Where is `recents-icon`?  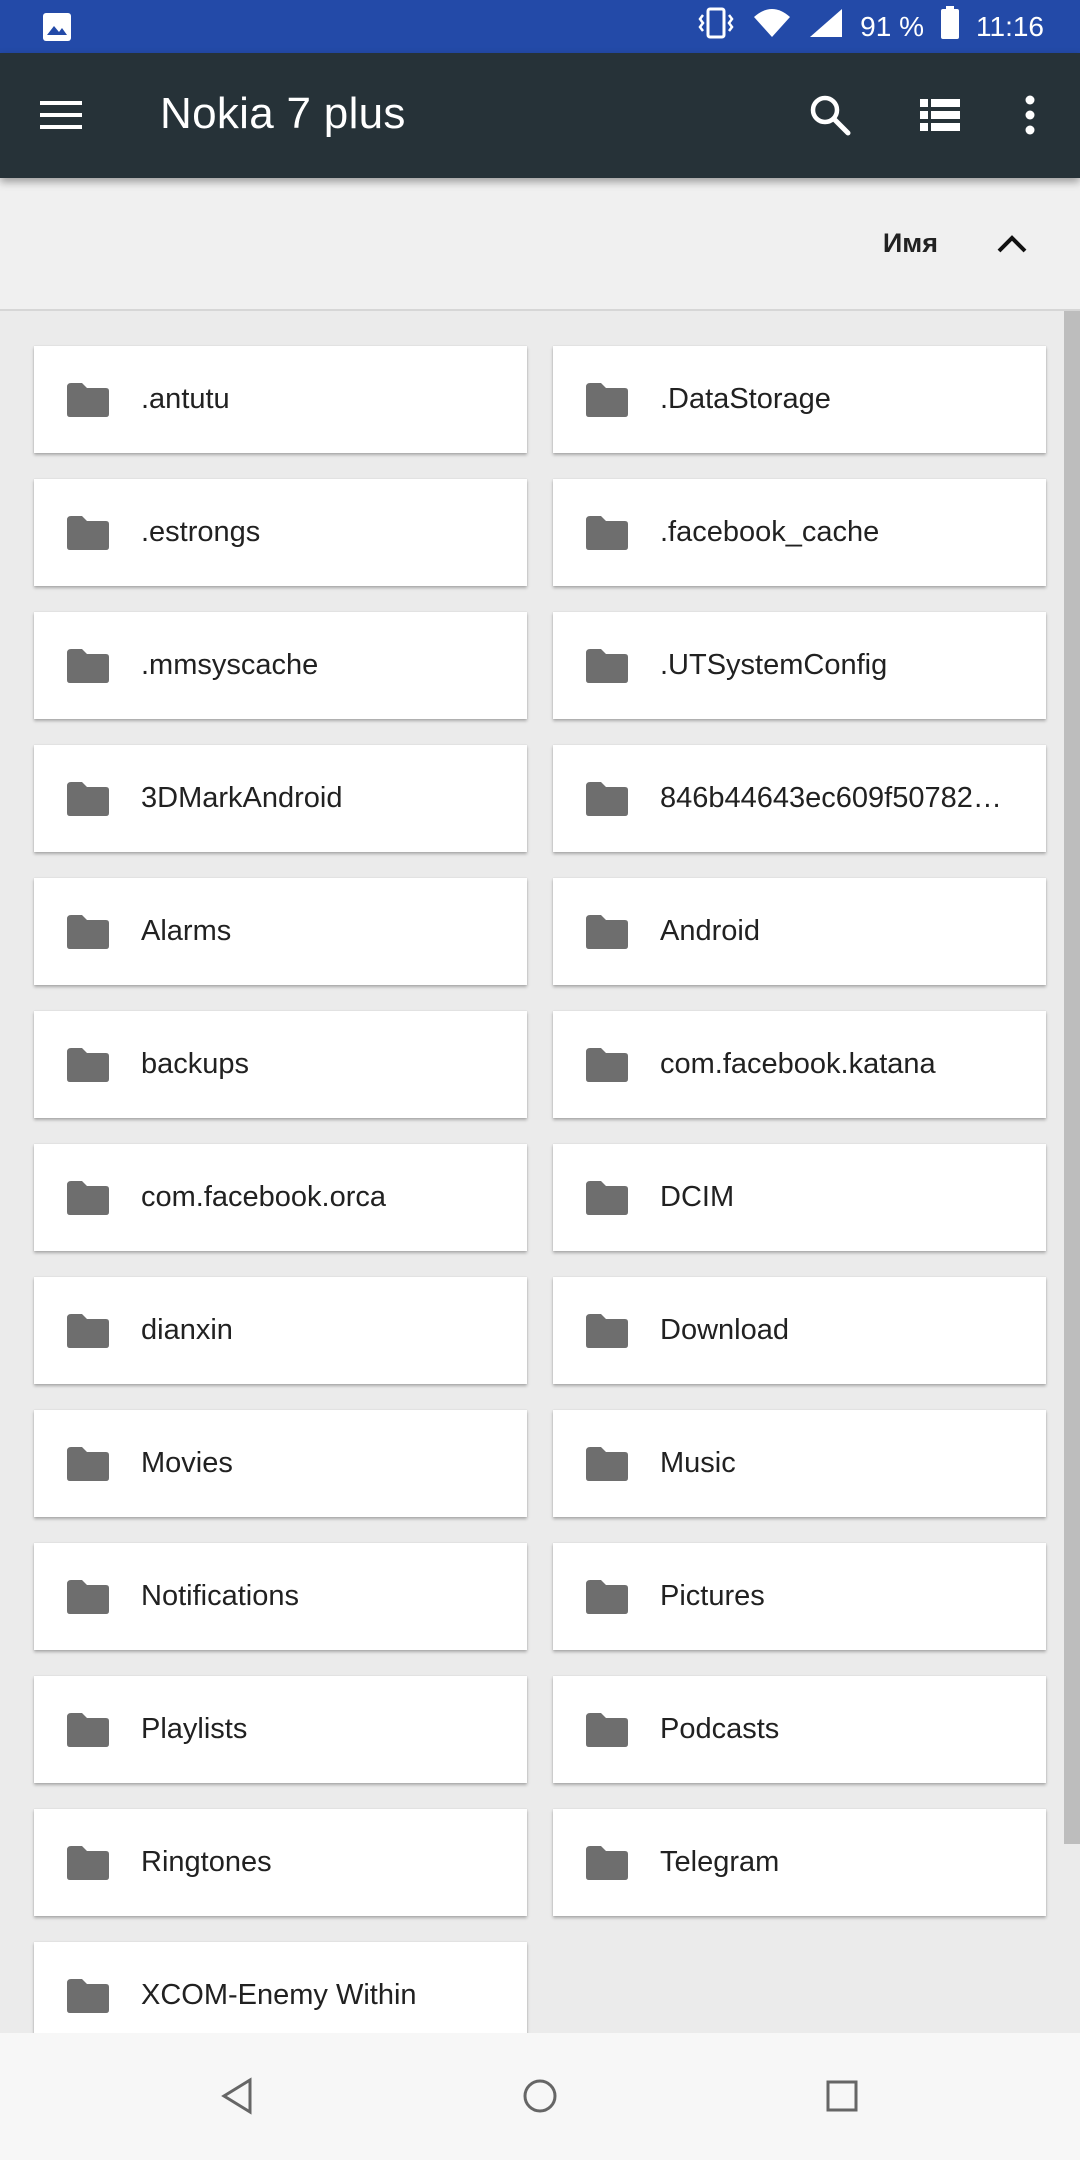
recents-icon is located at coordinates (842, 2096).